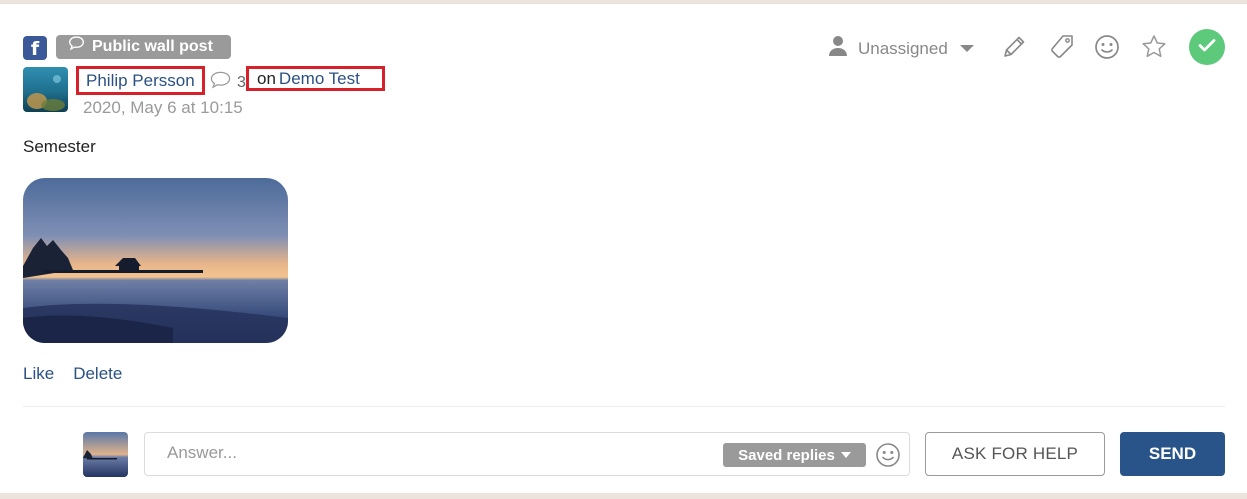 This screenshot has height=499, width=1247. Describe the element at coordinates (624, 406) in the screenshot. I see `divider` at that location.